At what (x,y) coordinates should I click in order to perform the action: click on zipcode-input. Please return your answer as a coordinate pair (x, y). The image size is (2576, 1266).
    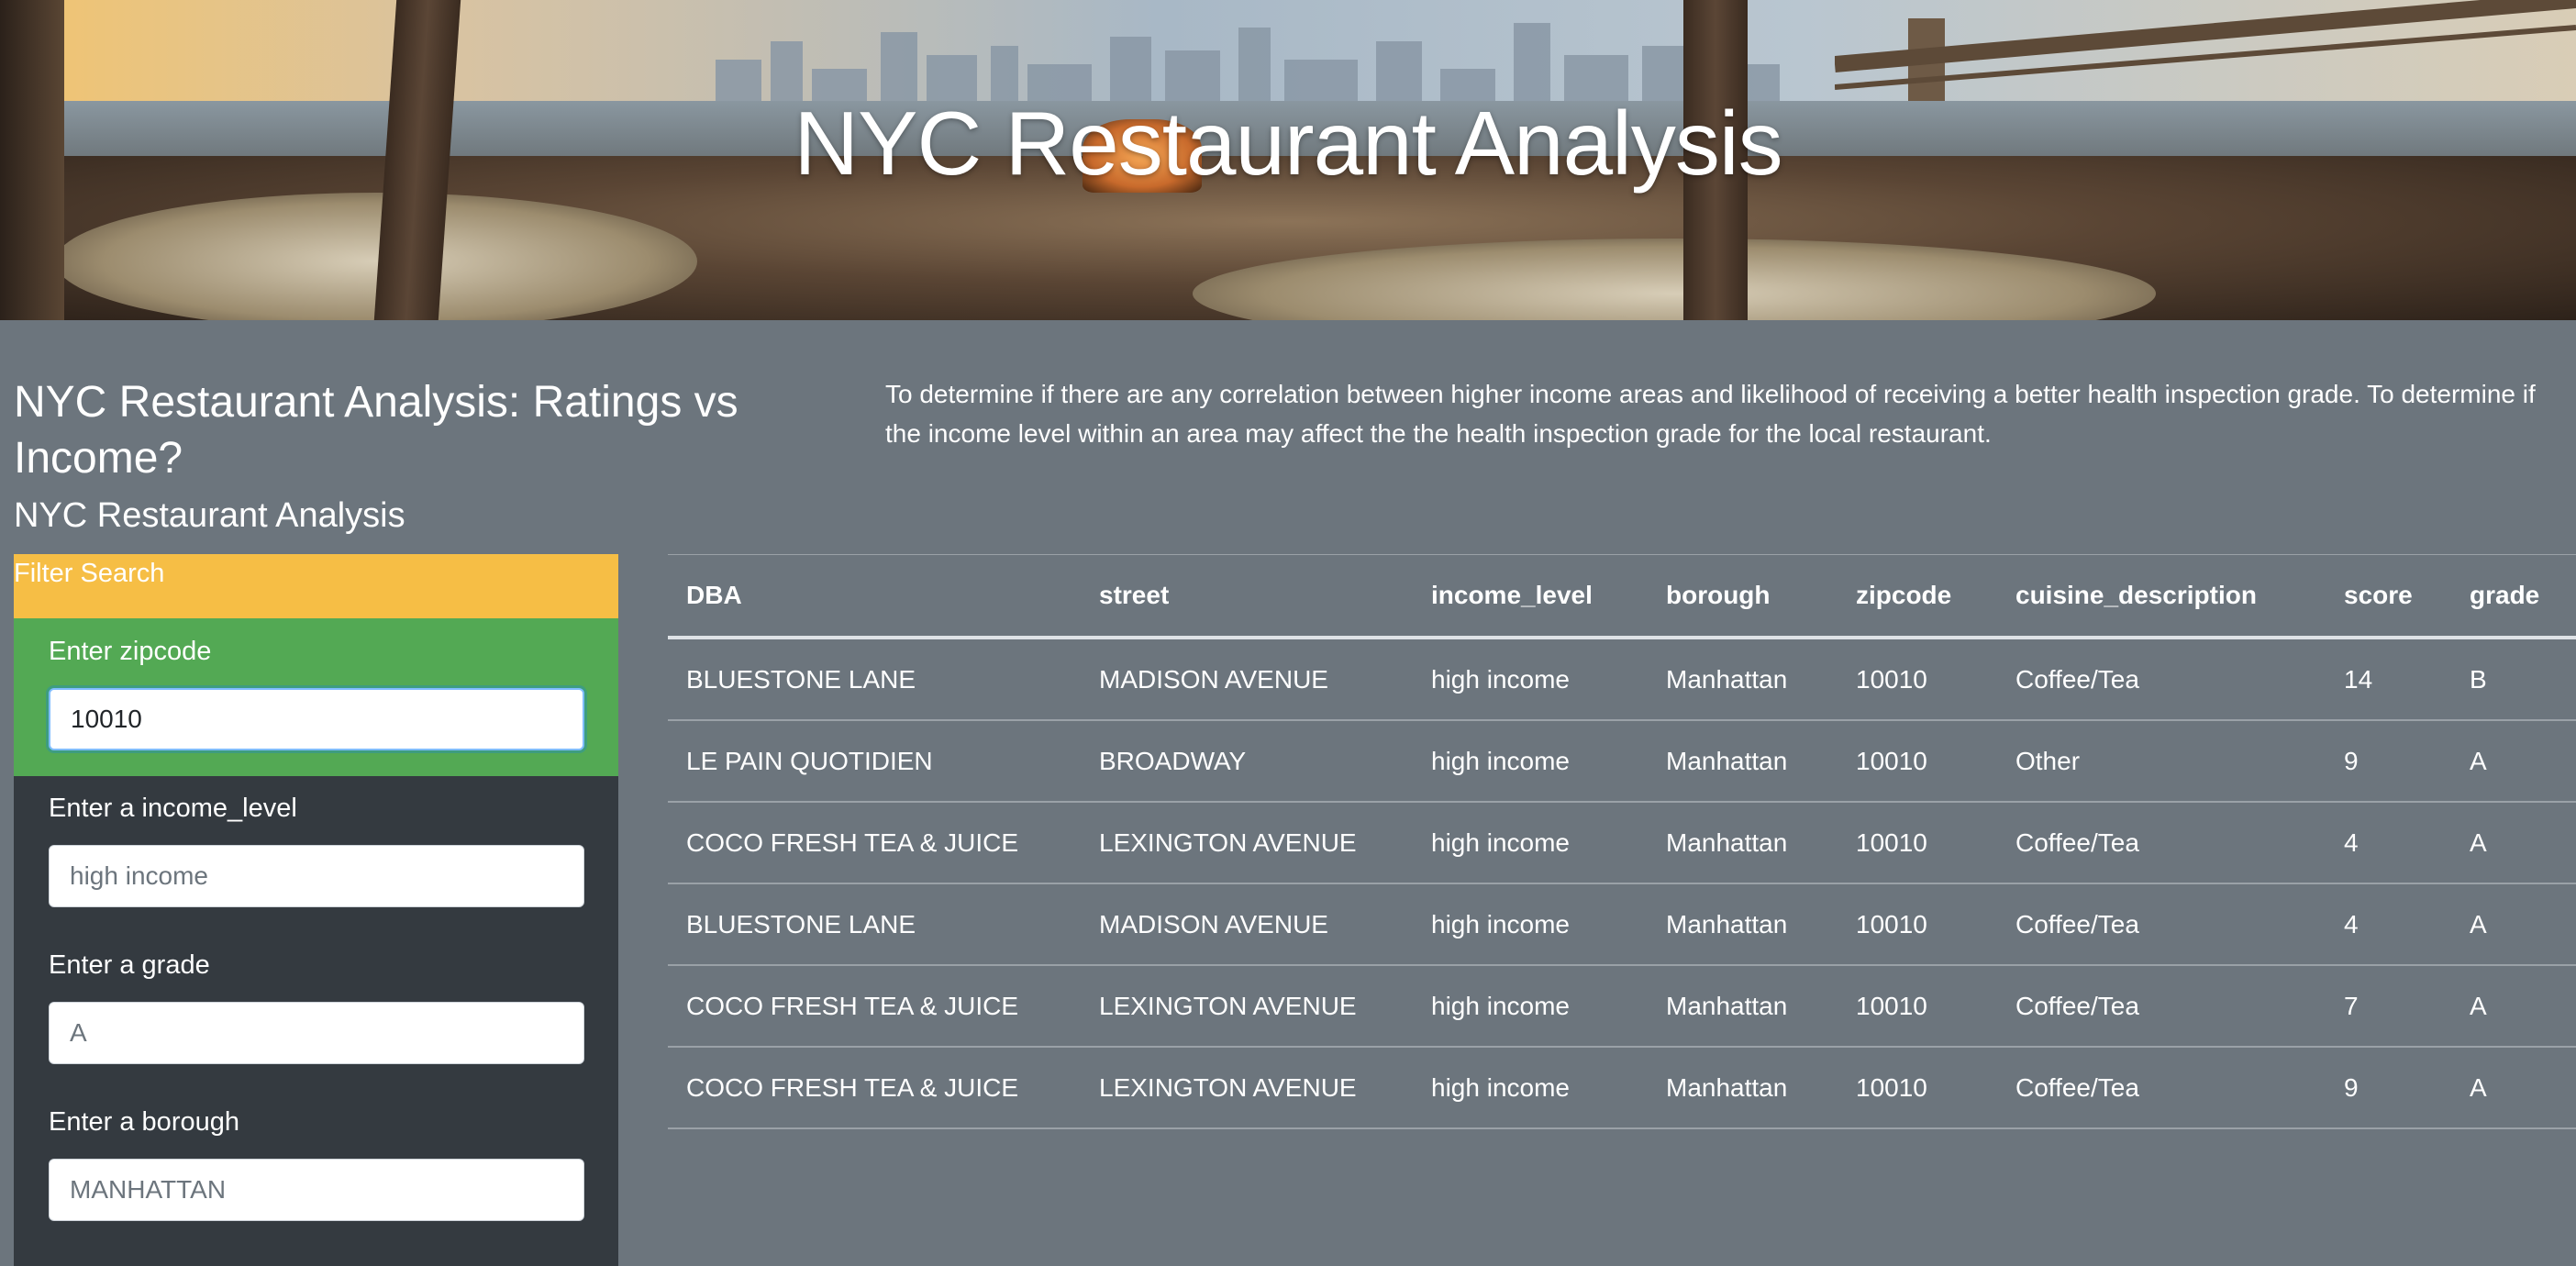
    Looking at the image, I should click on (316, 719).